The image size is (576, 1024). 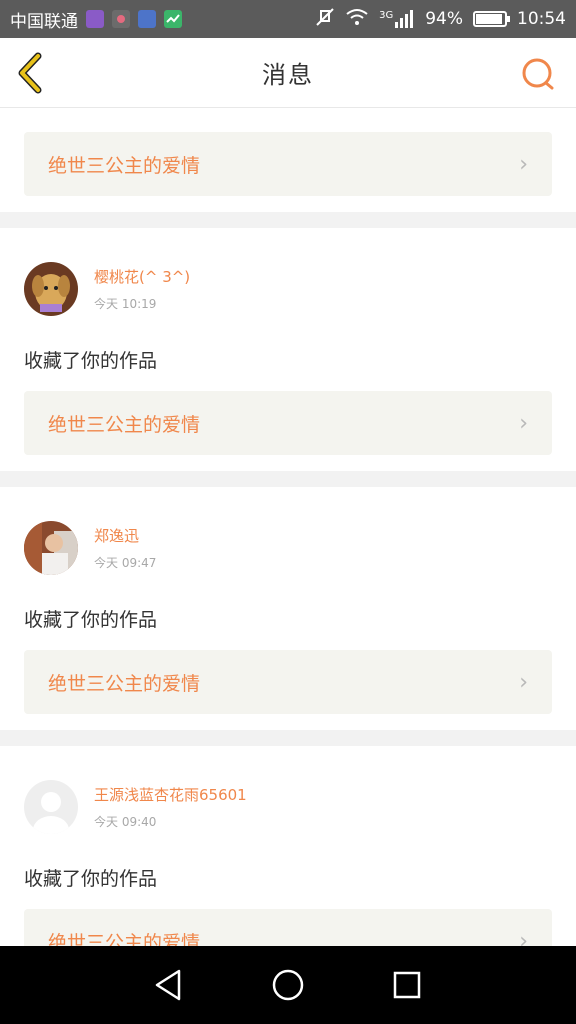 What do you see at coordinates (125, 535) in the screenshot?
I see `user-name: 郑逸迅` at bounding box center [125, 535].